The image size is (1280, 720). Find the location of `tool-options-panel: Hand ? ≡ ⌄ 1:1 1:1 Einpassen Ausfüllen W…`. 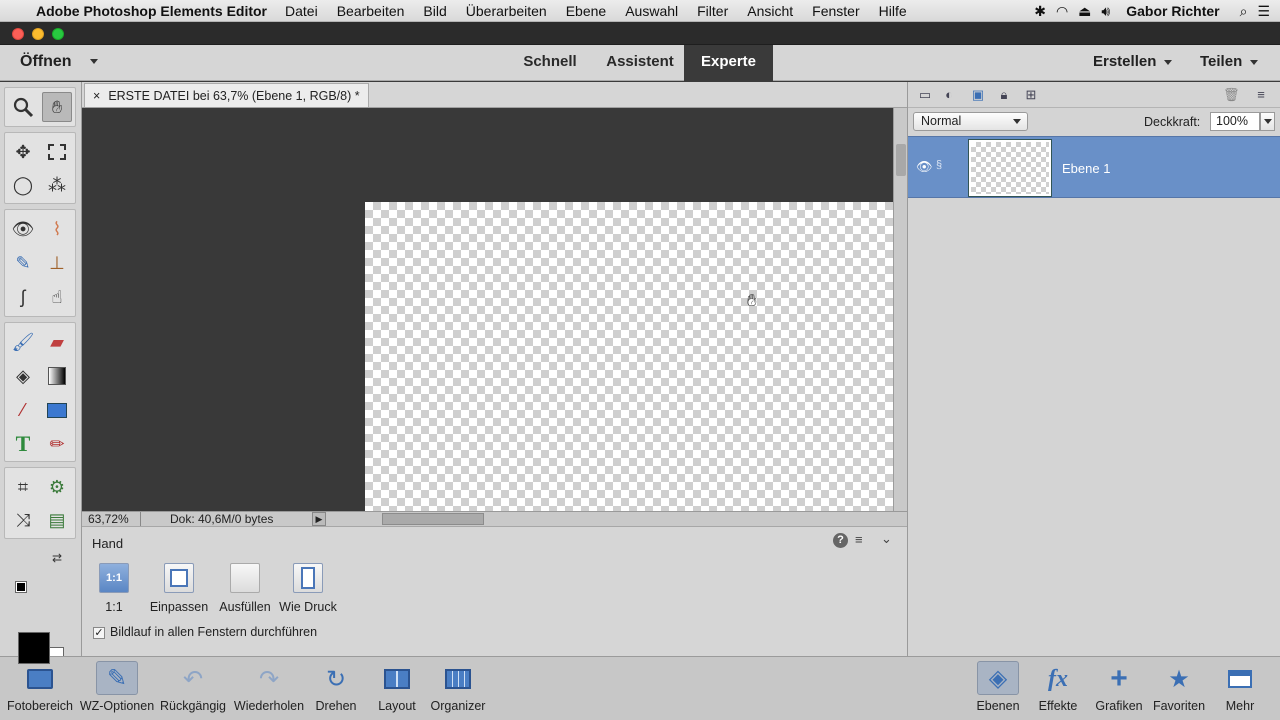

tool-options-panel: Hand ? ≡ ⌄ 1:1 1:1 Einpassen Ausfüllen W… is located at coordinates (494, 591).